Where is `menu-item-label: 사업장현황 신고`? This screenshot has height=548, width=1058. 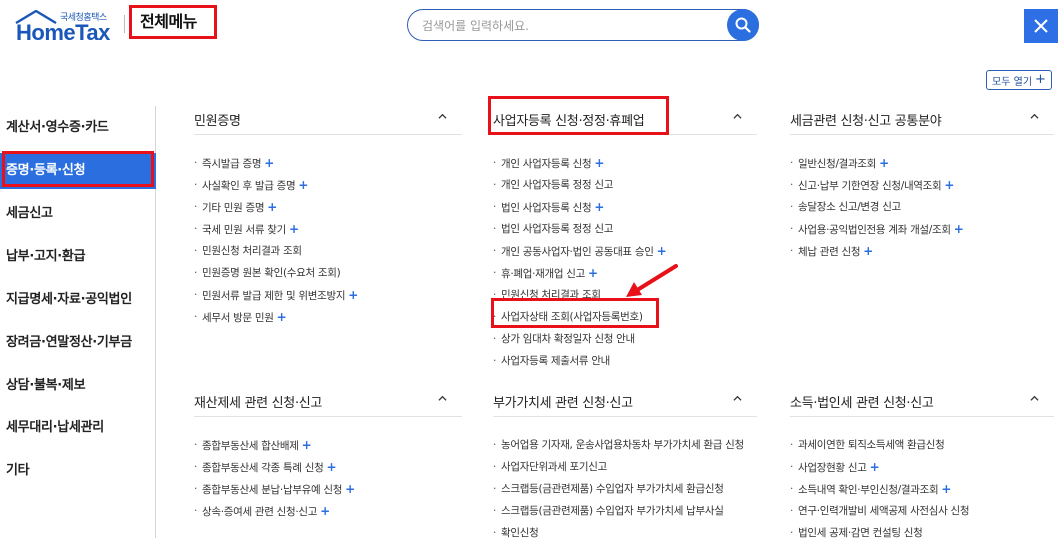
menu-item-label: 사업장현황 신고 is located at coordinates (832, 468).